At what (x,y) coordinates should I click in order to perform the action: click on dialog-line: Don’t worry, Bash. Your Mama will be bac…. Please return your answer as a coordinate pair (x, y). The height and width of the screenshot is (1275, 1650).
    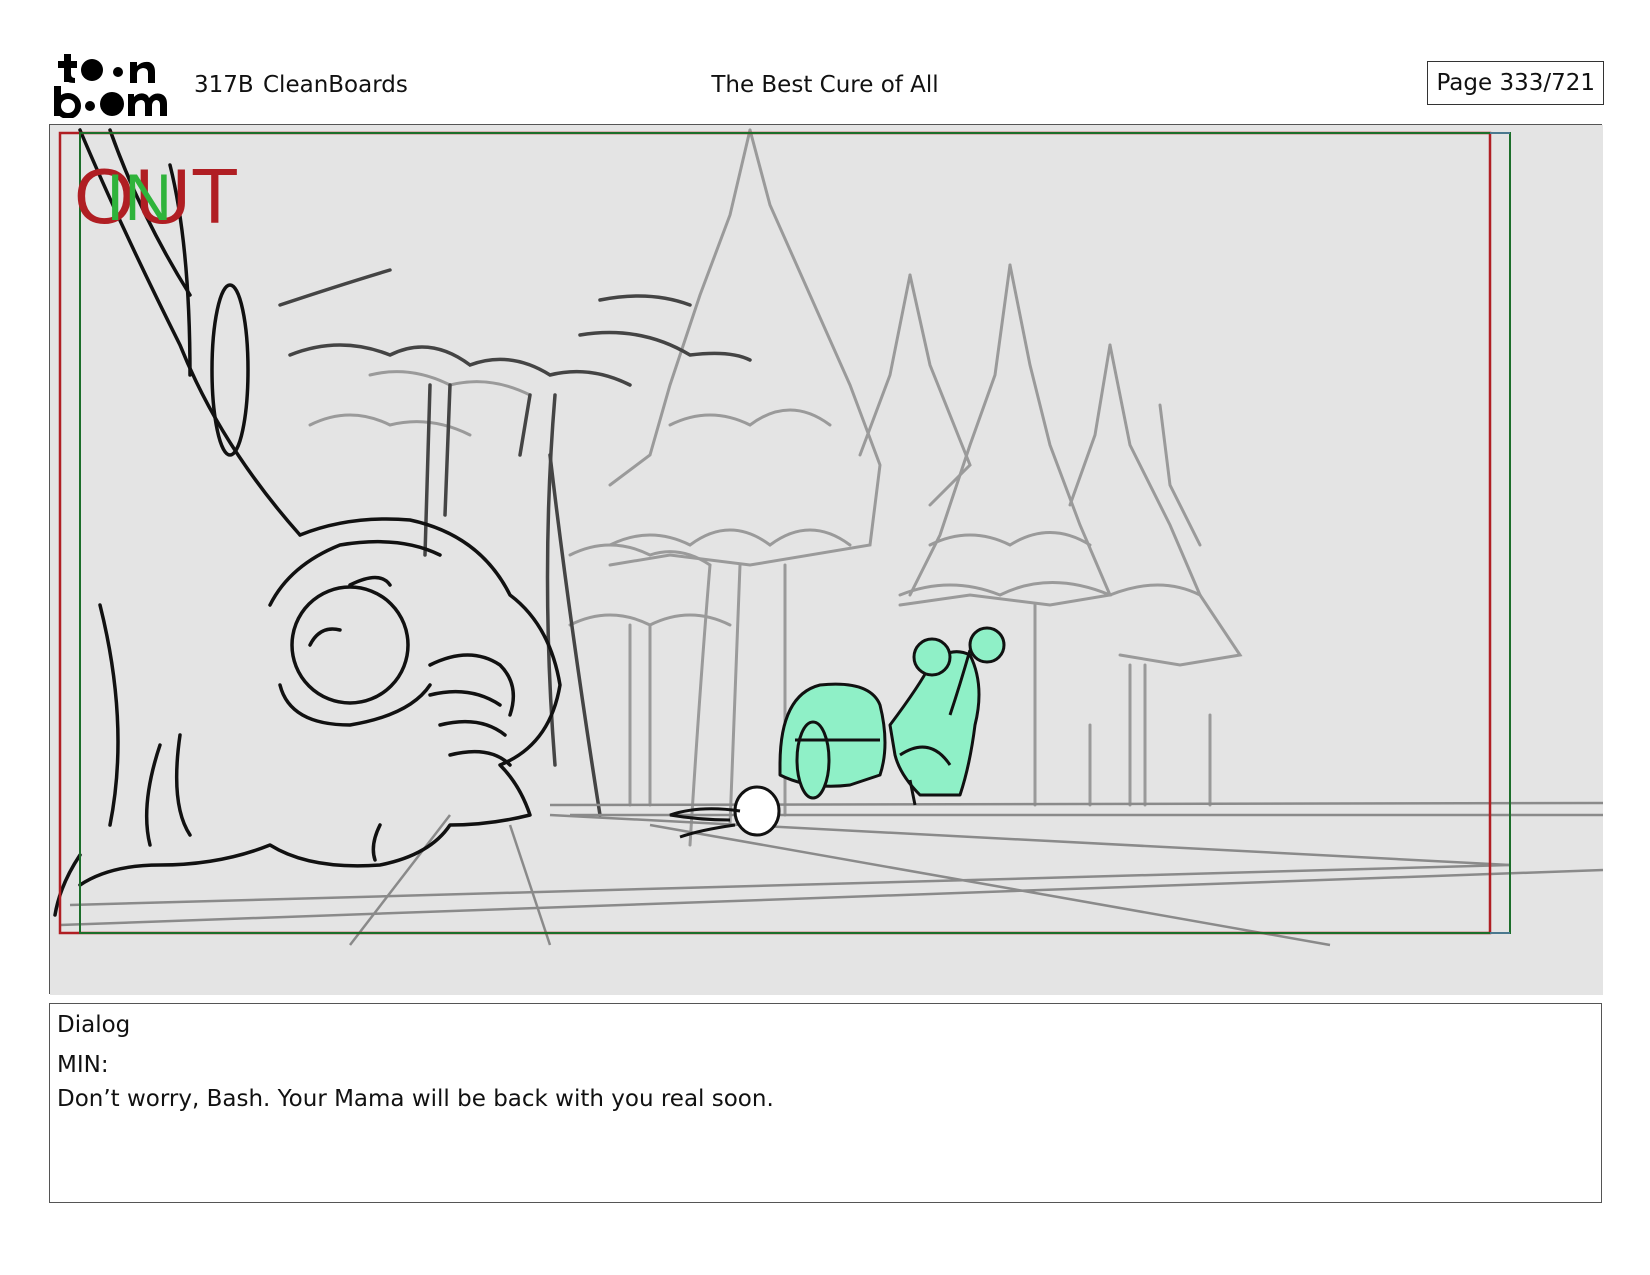
    Looking at the image, I should click on (415, 1099).